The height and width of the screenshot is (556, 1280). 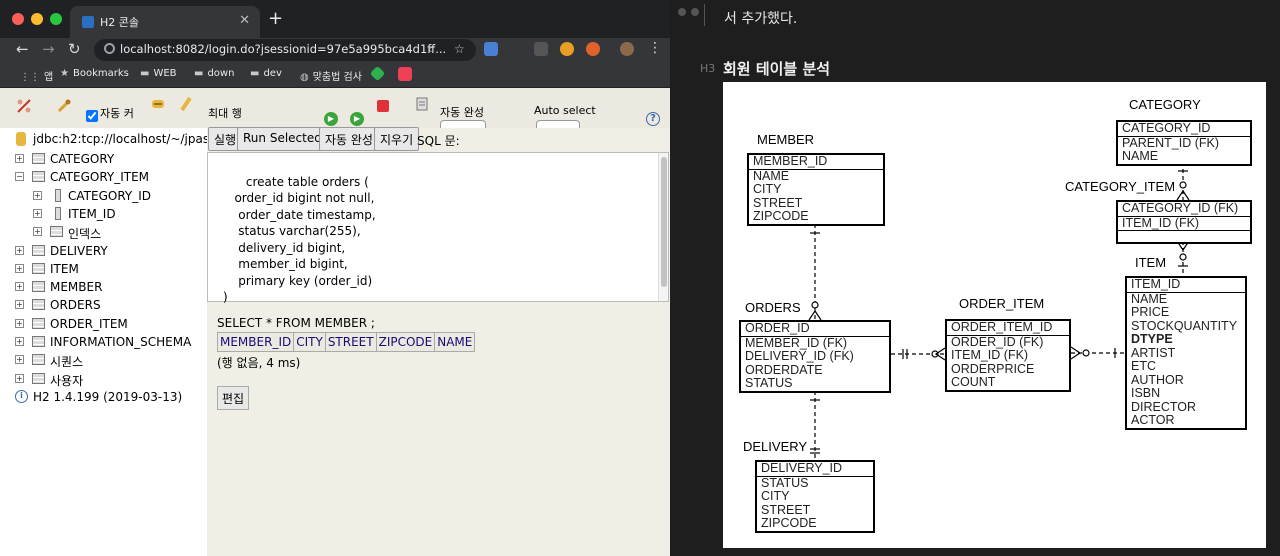 I want to click on auto-select-label: Auto select, so click(x=565, y=110).